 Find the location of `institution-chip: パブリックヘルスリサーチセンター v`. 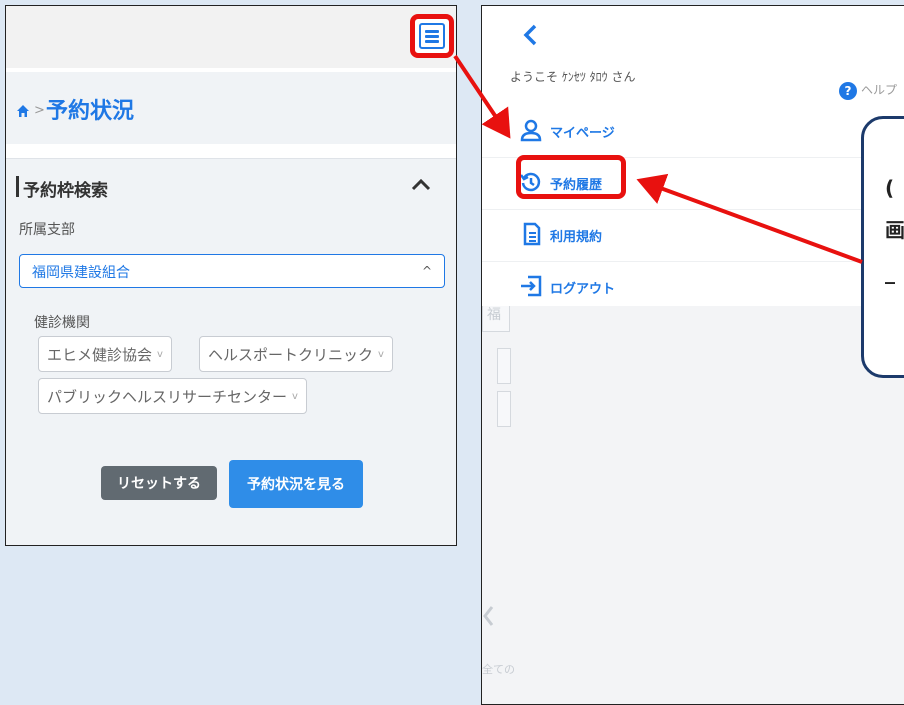

institution-chip: パブリックヘルスリサーチセンター v is located at coordinates (172, 396).